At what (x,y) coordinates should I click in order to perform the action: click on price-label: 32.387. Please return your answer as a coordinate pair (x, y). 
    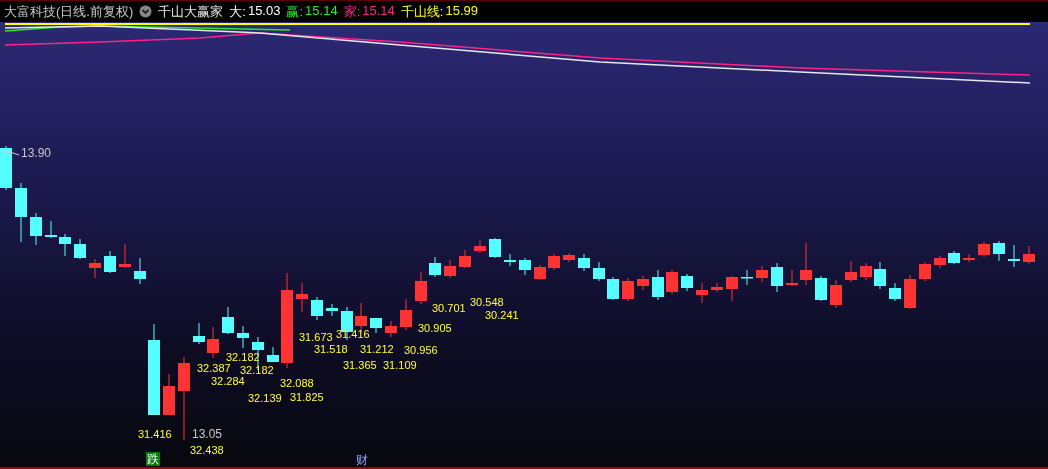
    Looking at the image, I should click on (214, 368).